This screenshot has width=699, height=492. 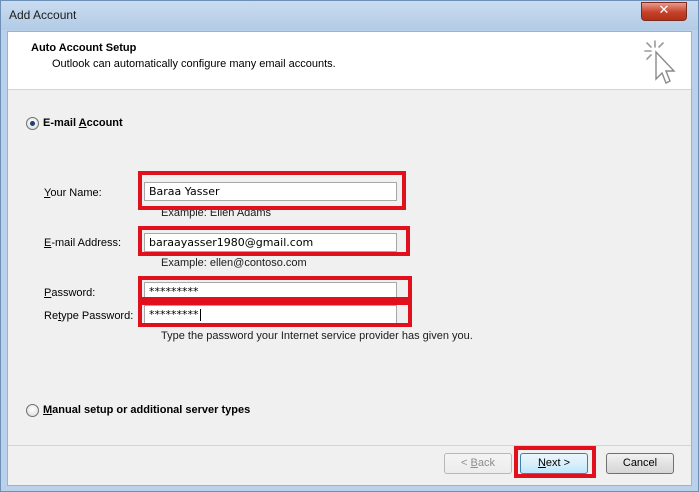 What do you see at coordinates (83, 123) in the screenshot?
I see `email-account-label: E-mail Account` at bounding box center [83, 123].